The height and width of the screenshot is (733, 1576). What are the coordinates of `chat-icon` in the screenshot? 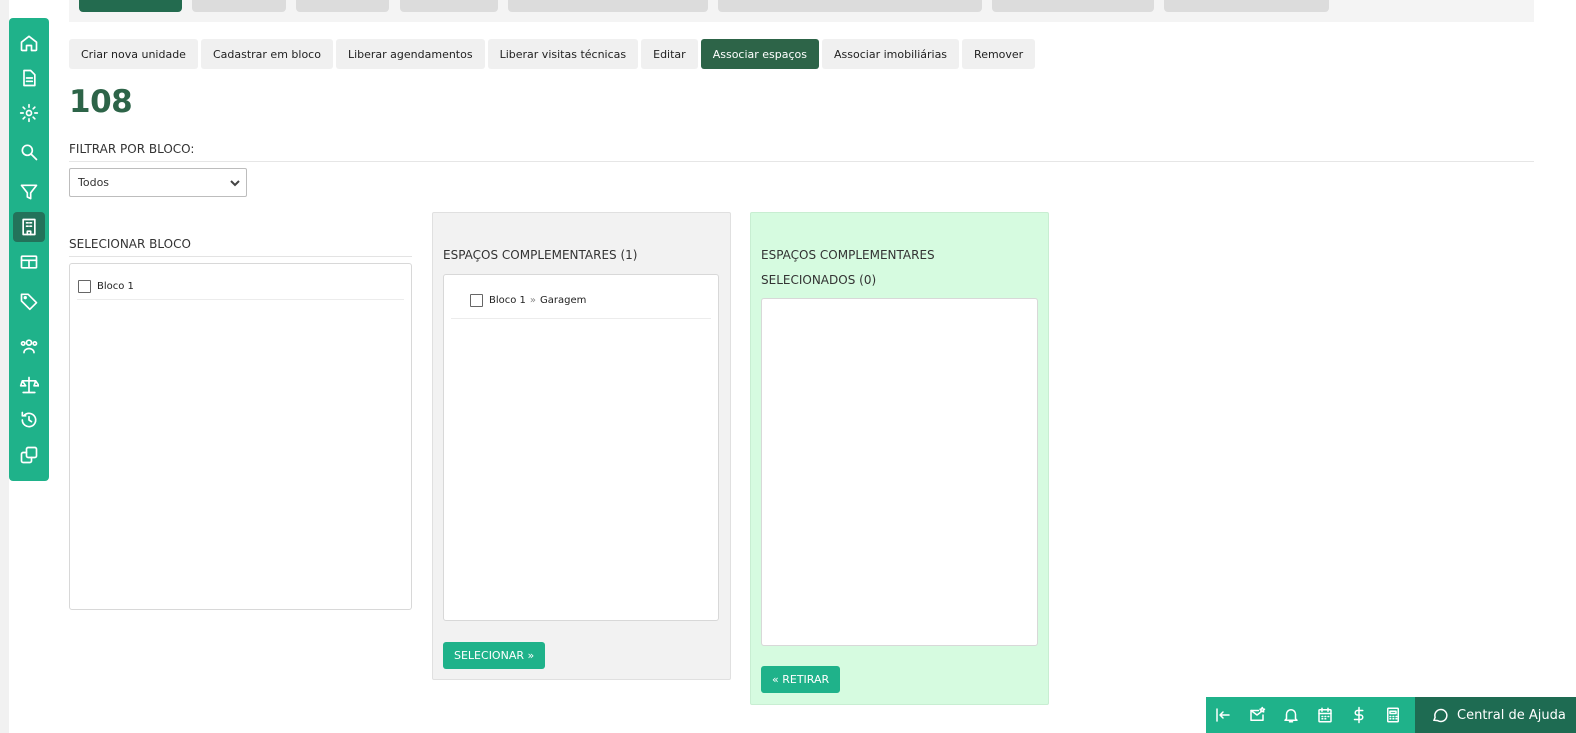 It's located at (1440, 715).